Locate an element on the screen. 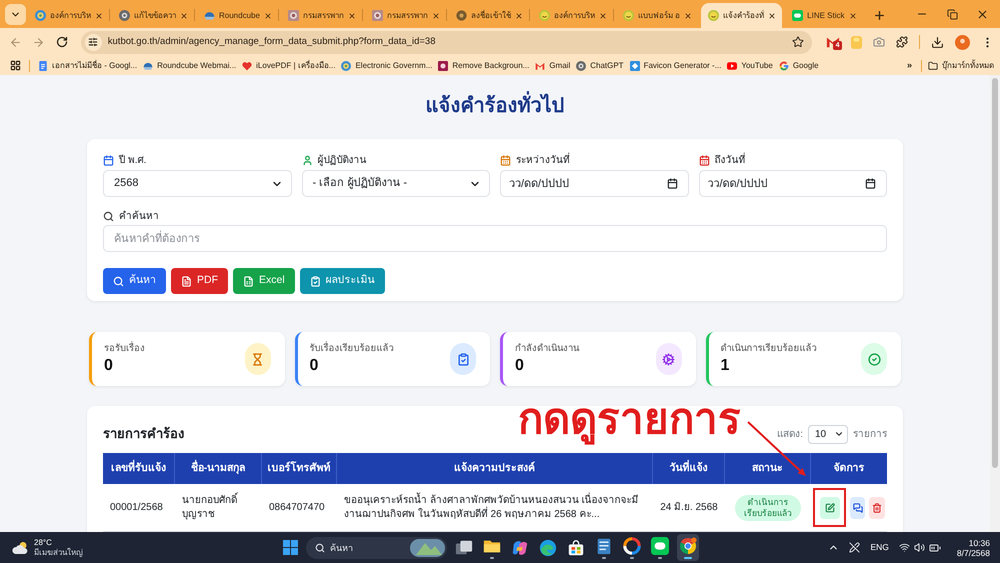  edit-button is located at coordinates (830, 507).